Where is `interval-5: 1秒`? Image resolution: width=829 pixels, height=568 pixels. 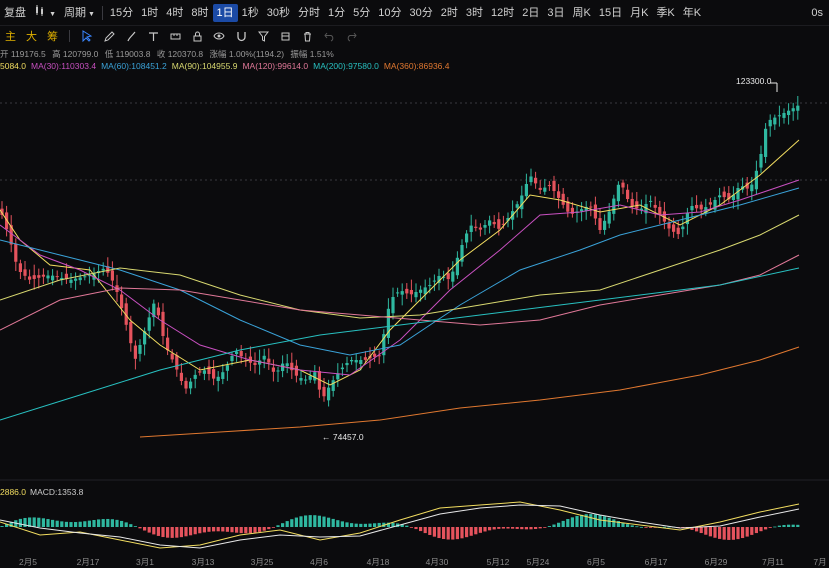
interval-5: 1秒 is located at coordinates (250, 13).